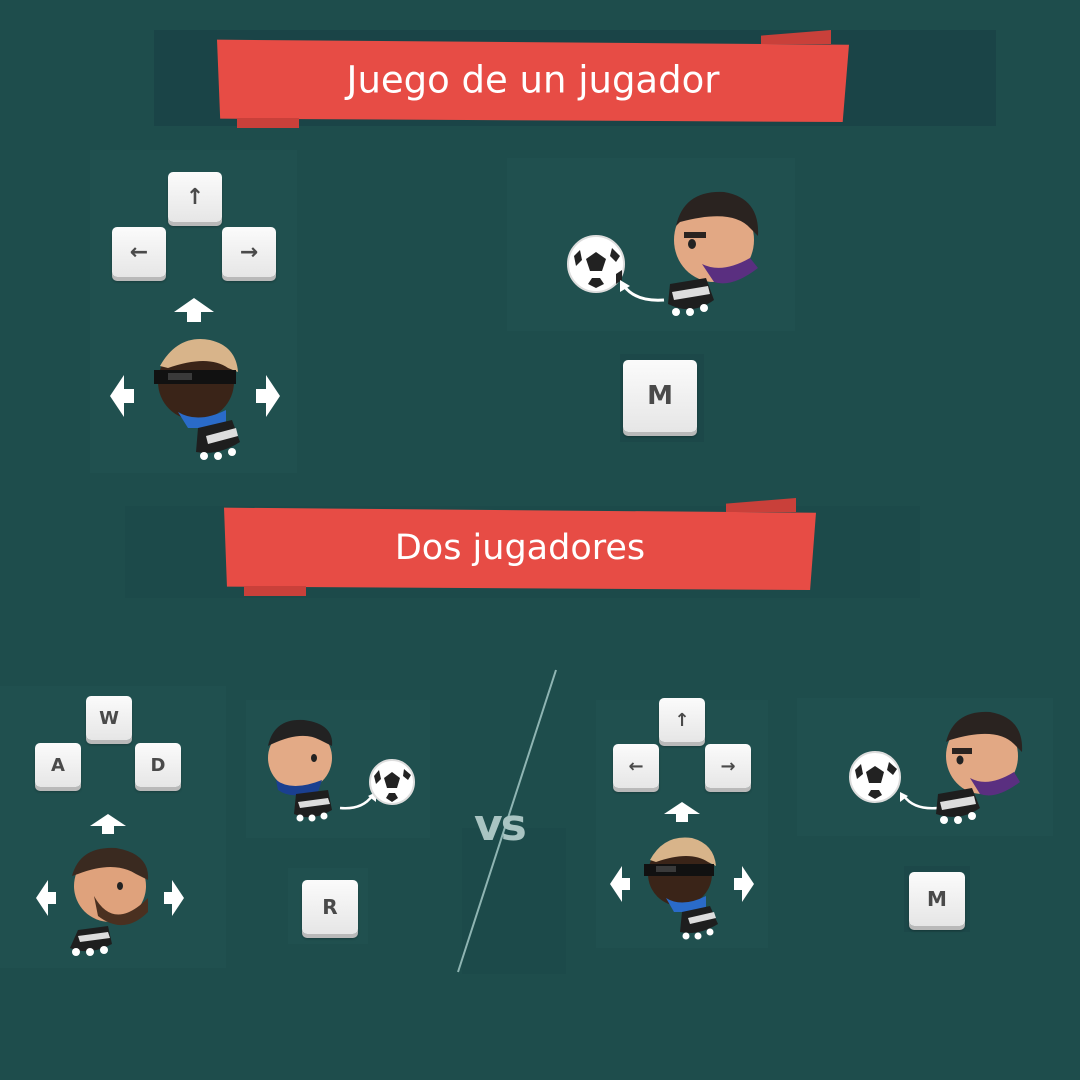  Describe the element at coordinates (642, 291) in the screenshot. I see `kick-arrow-icon` at that location.